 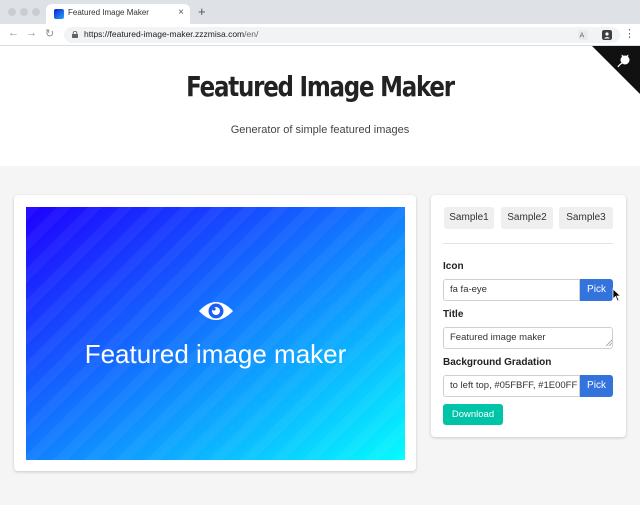 What do you see at coordinates (12, 12) in the screenshot?
I see `window-close-control` at bounding box center [12, 12].